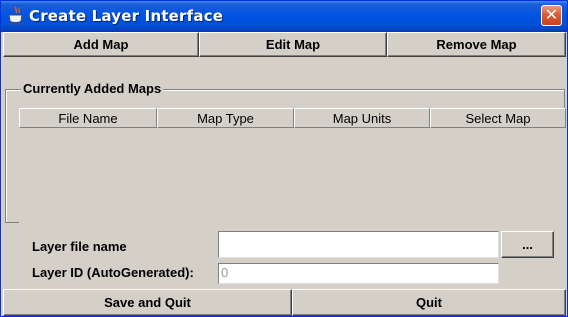 This screenshot has width=568, height=317. I want to click on edit-map-button: Edit Map, so click(293, 44).